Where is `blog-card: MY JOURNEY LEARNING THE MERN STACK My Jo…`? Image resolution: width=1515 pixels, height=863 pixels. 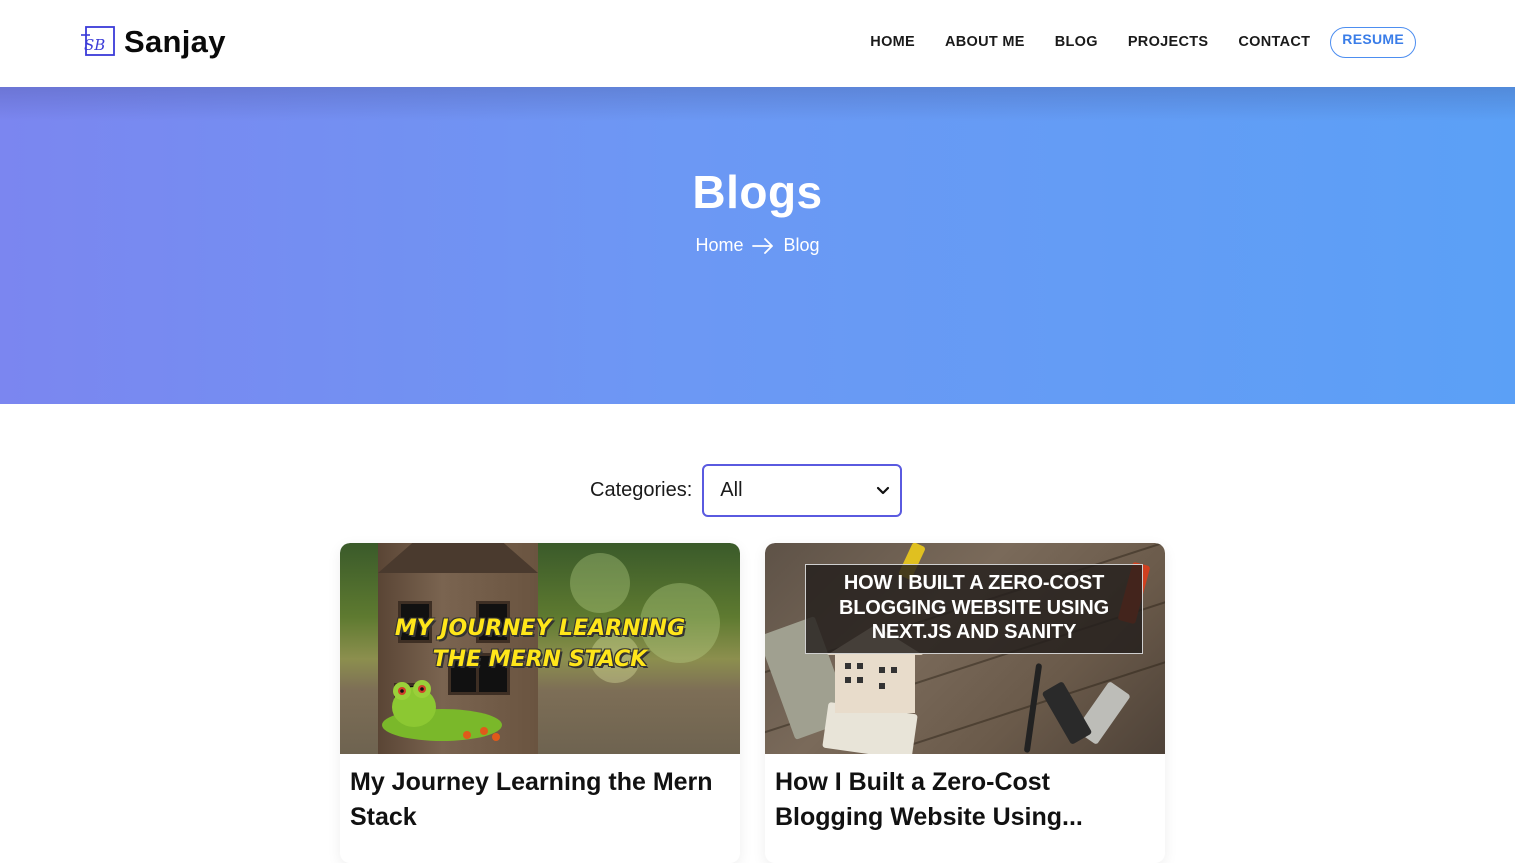 blog-card: MY JOURNEY LEARNING THE MERN STACK My Jo… is located at coordinates (540, 703).